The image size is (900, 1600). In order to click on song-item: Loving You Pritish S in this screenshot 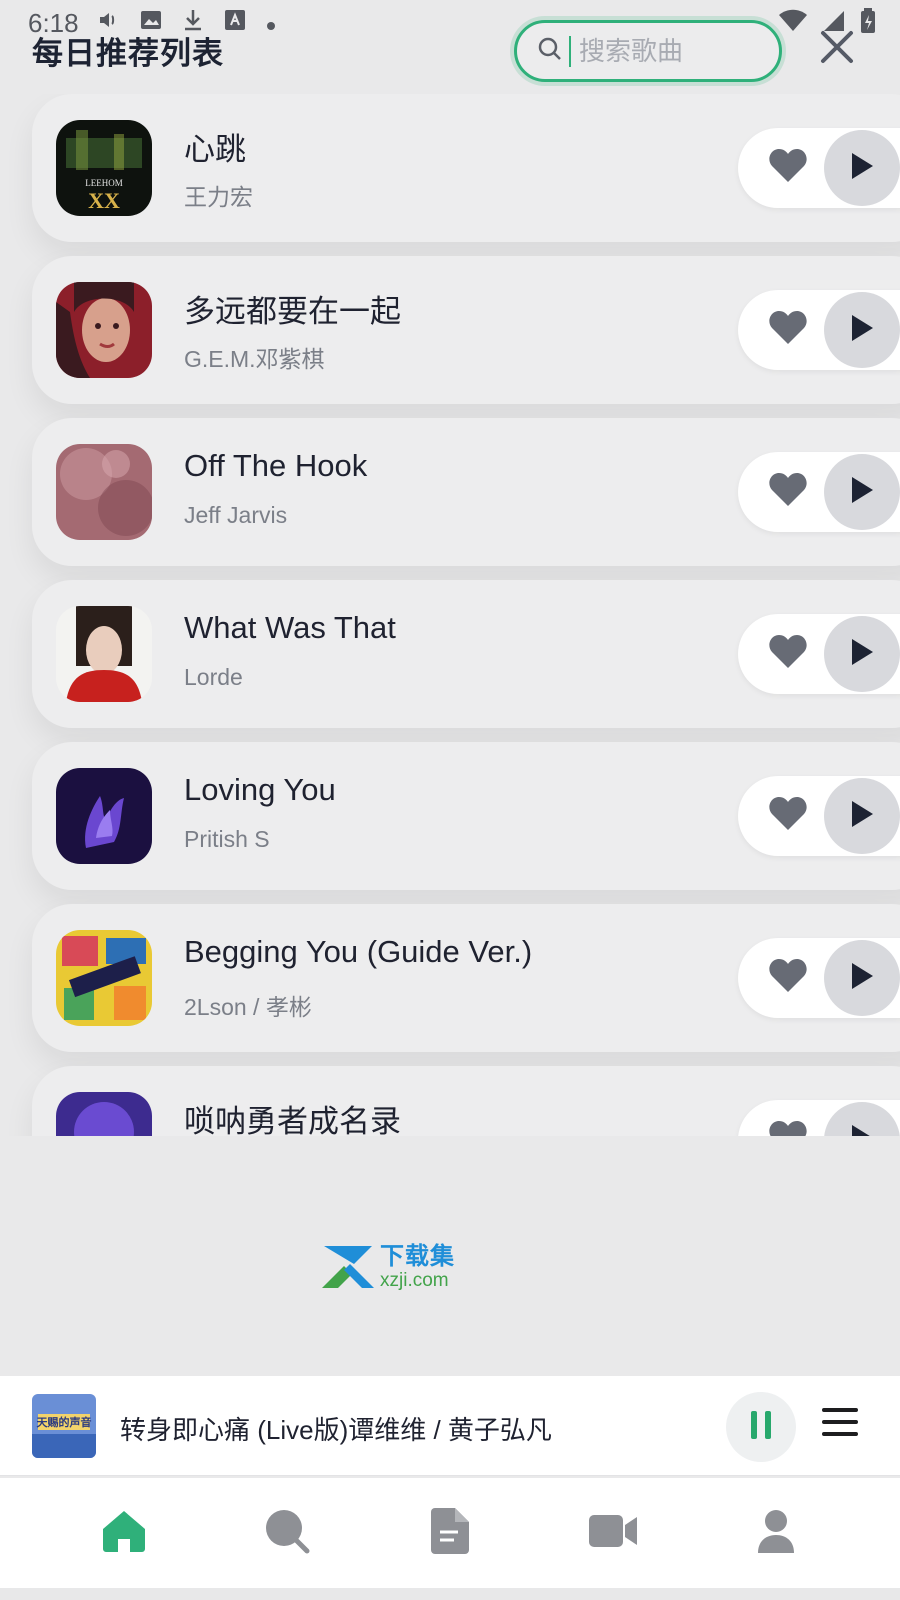, I will do `click(466, 816)`.